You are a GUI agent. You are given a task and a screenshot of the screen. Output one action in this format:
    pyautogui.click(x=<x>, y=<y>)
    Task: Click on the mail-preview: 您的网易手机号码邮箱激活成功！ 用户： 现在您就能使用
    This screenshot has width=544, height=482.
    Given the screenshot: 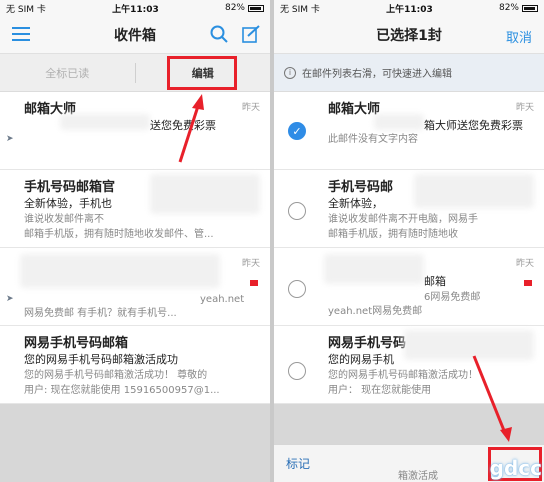 What is the action you would take?
    pyautogui.click(x=403, y=383)
    